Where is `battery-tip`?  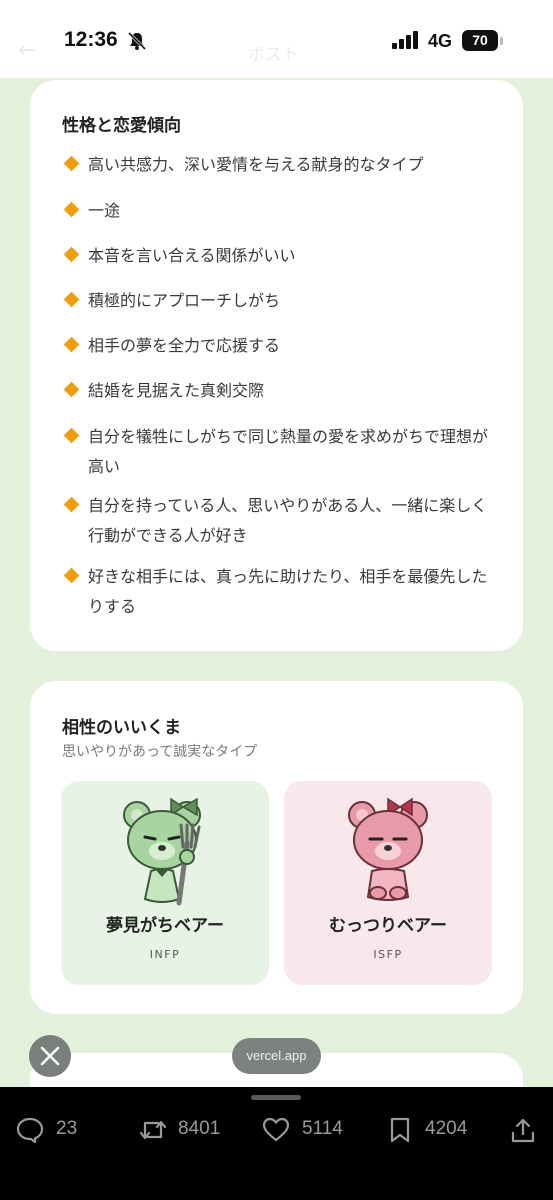 battery-tip is located at coordinates (501, 41).